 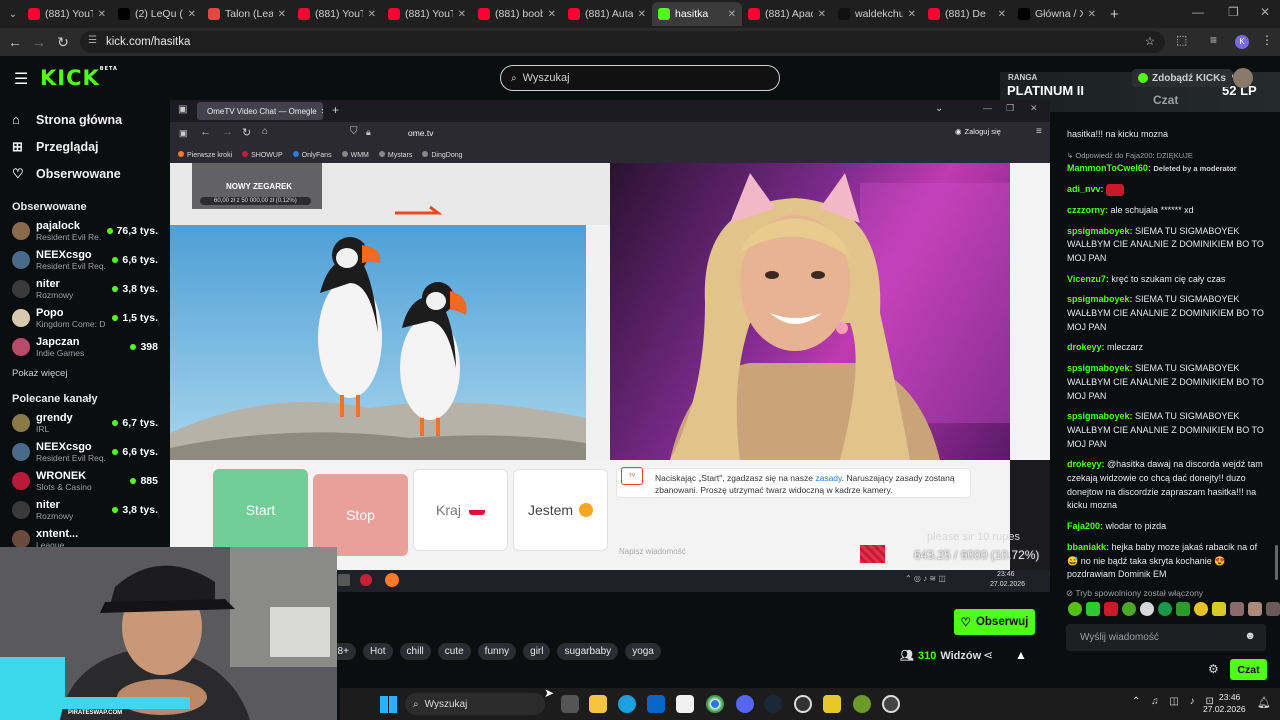 What do you see at coordinates (803, 704) in the screenshot?
I see `obs-icon` at bounding box center [803, 704].